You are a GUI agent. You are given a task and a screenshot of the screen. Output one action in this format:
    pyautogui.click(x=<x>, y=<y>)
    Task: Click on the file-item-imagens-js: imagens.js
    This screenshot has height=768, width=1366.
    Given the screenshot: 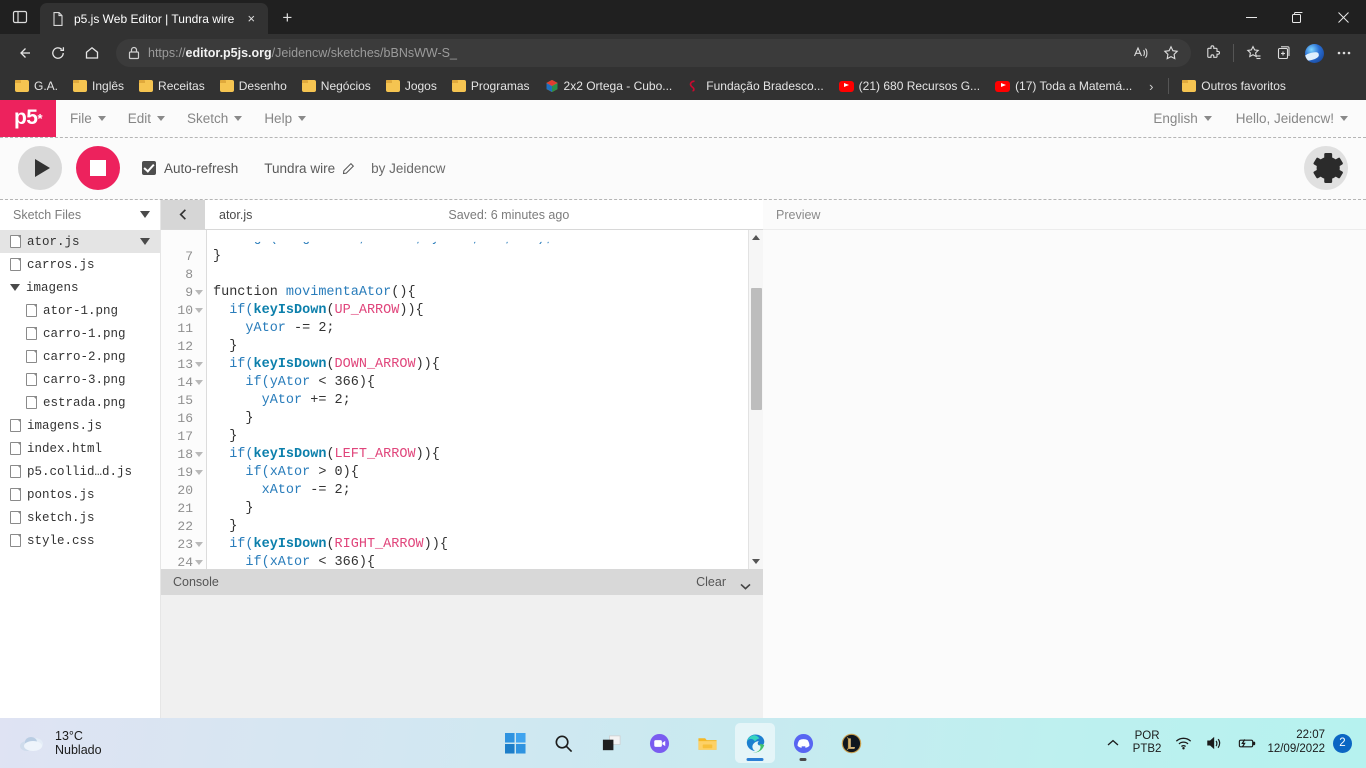 What is the action you would take?
    pyautogui.click(x=80, y=425)
    